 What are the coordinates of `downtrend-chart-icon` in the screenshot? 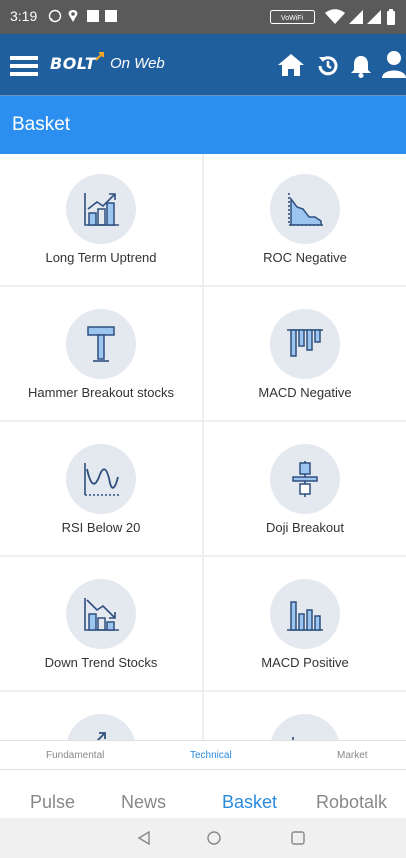 It's located at (101, 614).